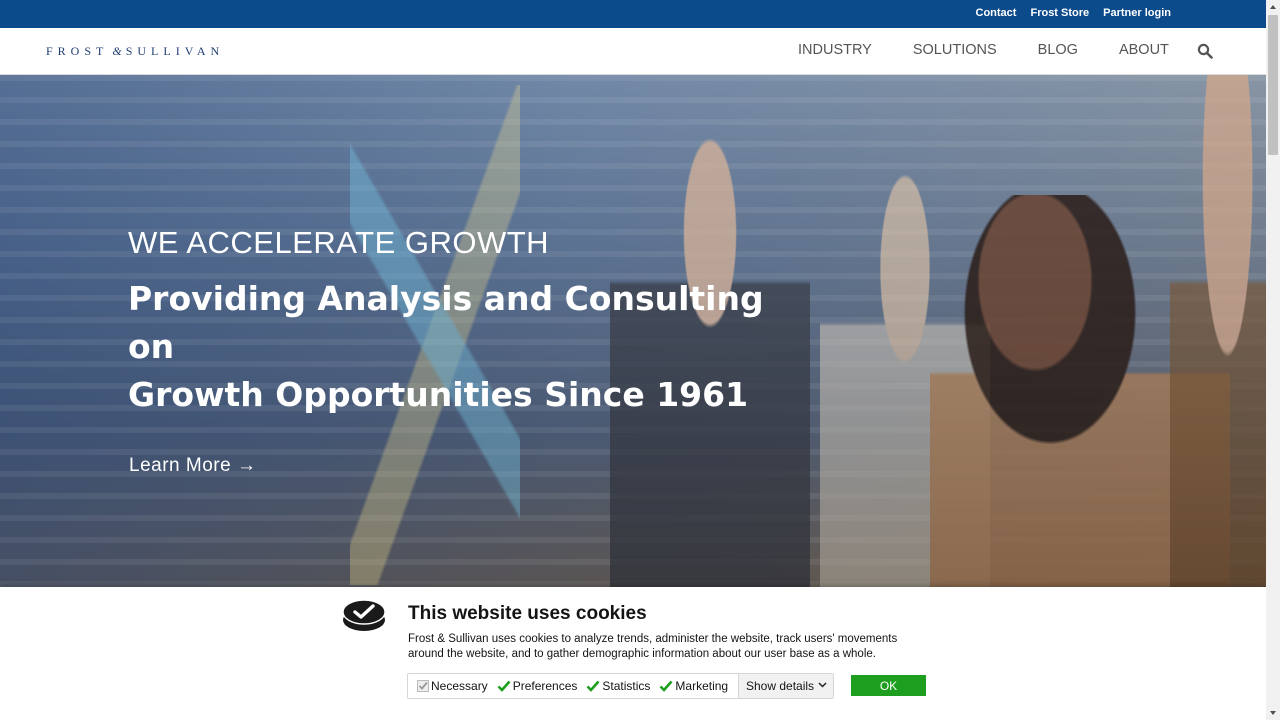 The width and height of the screenshot is (1280, 720). Describe the element at coordinates (996, 13) in the screenshot. I see `contact-link: Contact` at that location.